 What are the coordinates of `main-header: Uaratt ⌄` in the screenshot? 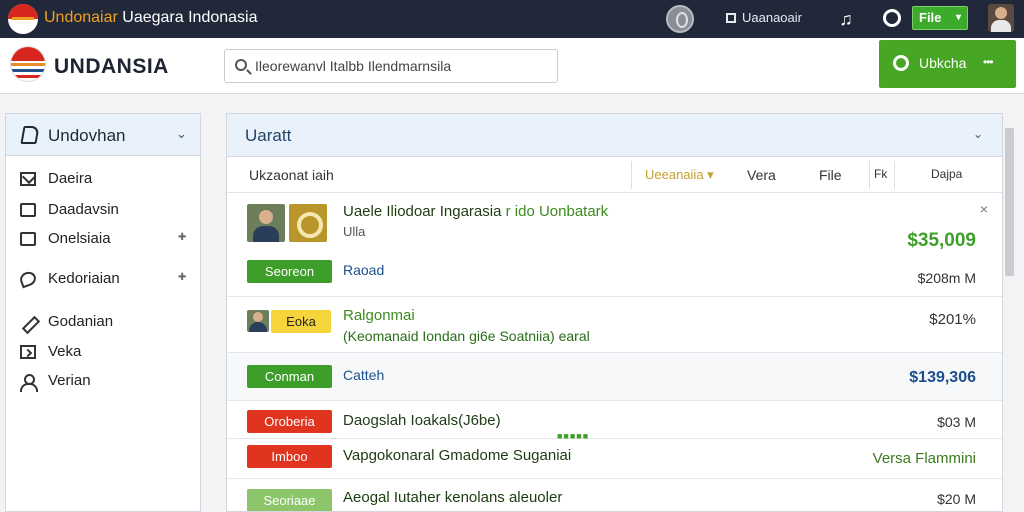 It's located at (614, 135).